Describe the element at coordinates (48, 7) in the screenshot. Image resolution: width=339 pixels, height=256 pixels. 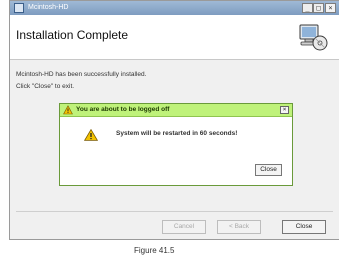
I see `window-title: Mcintosh-HD` at that location.